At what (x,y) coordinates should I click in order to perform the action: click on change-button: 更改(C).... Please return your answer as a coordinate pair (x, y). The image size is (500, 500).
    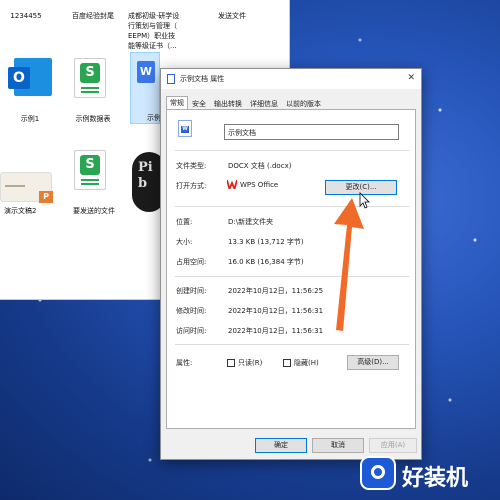
    Looking at the image, I should click on (361, 187).